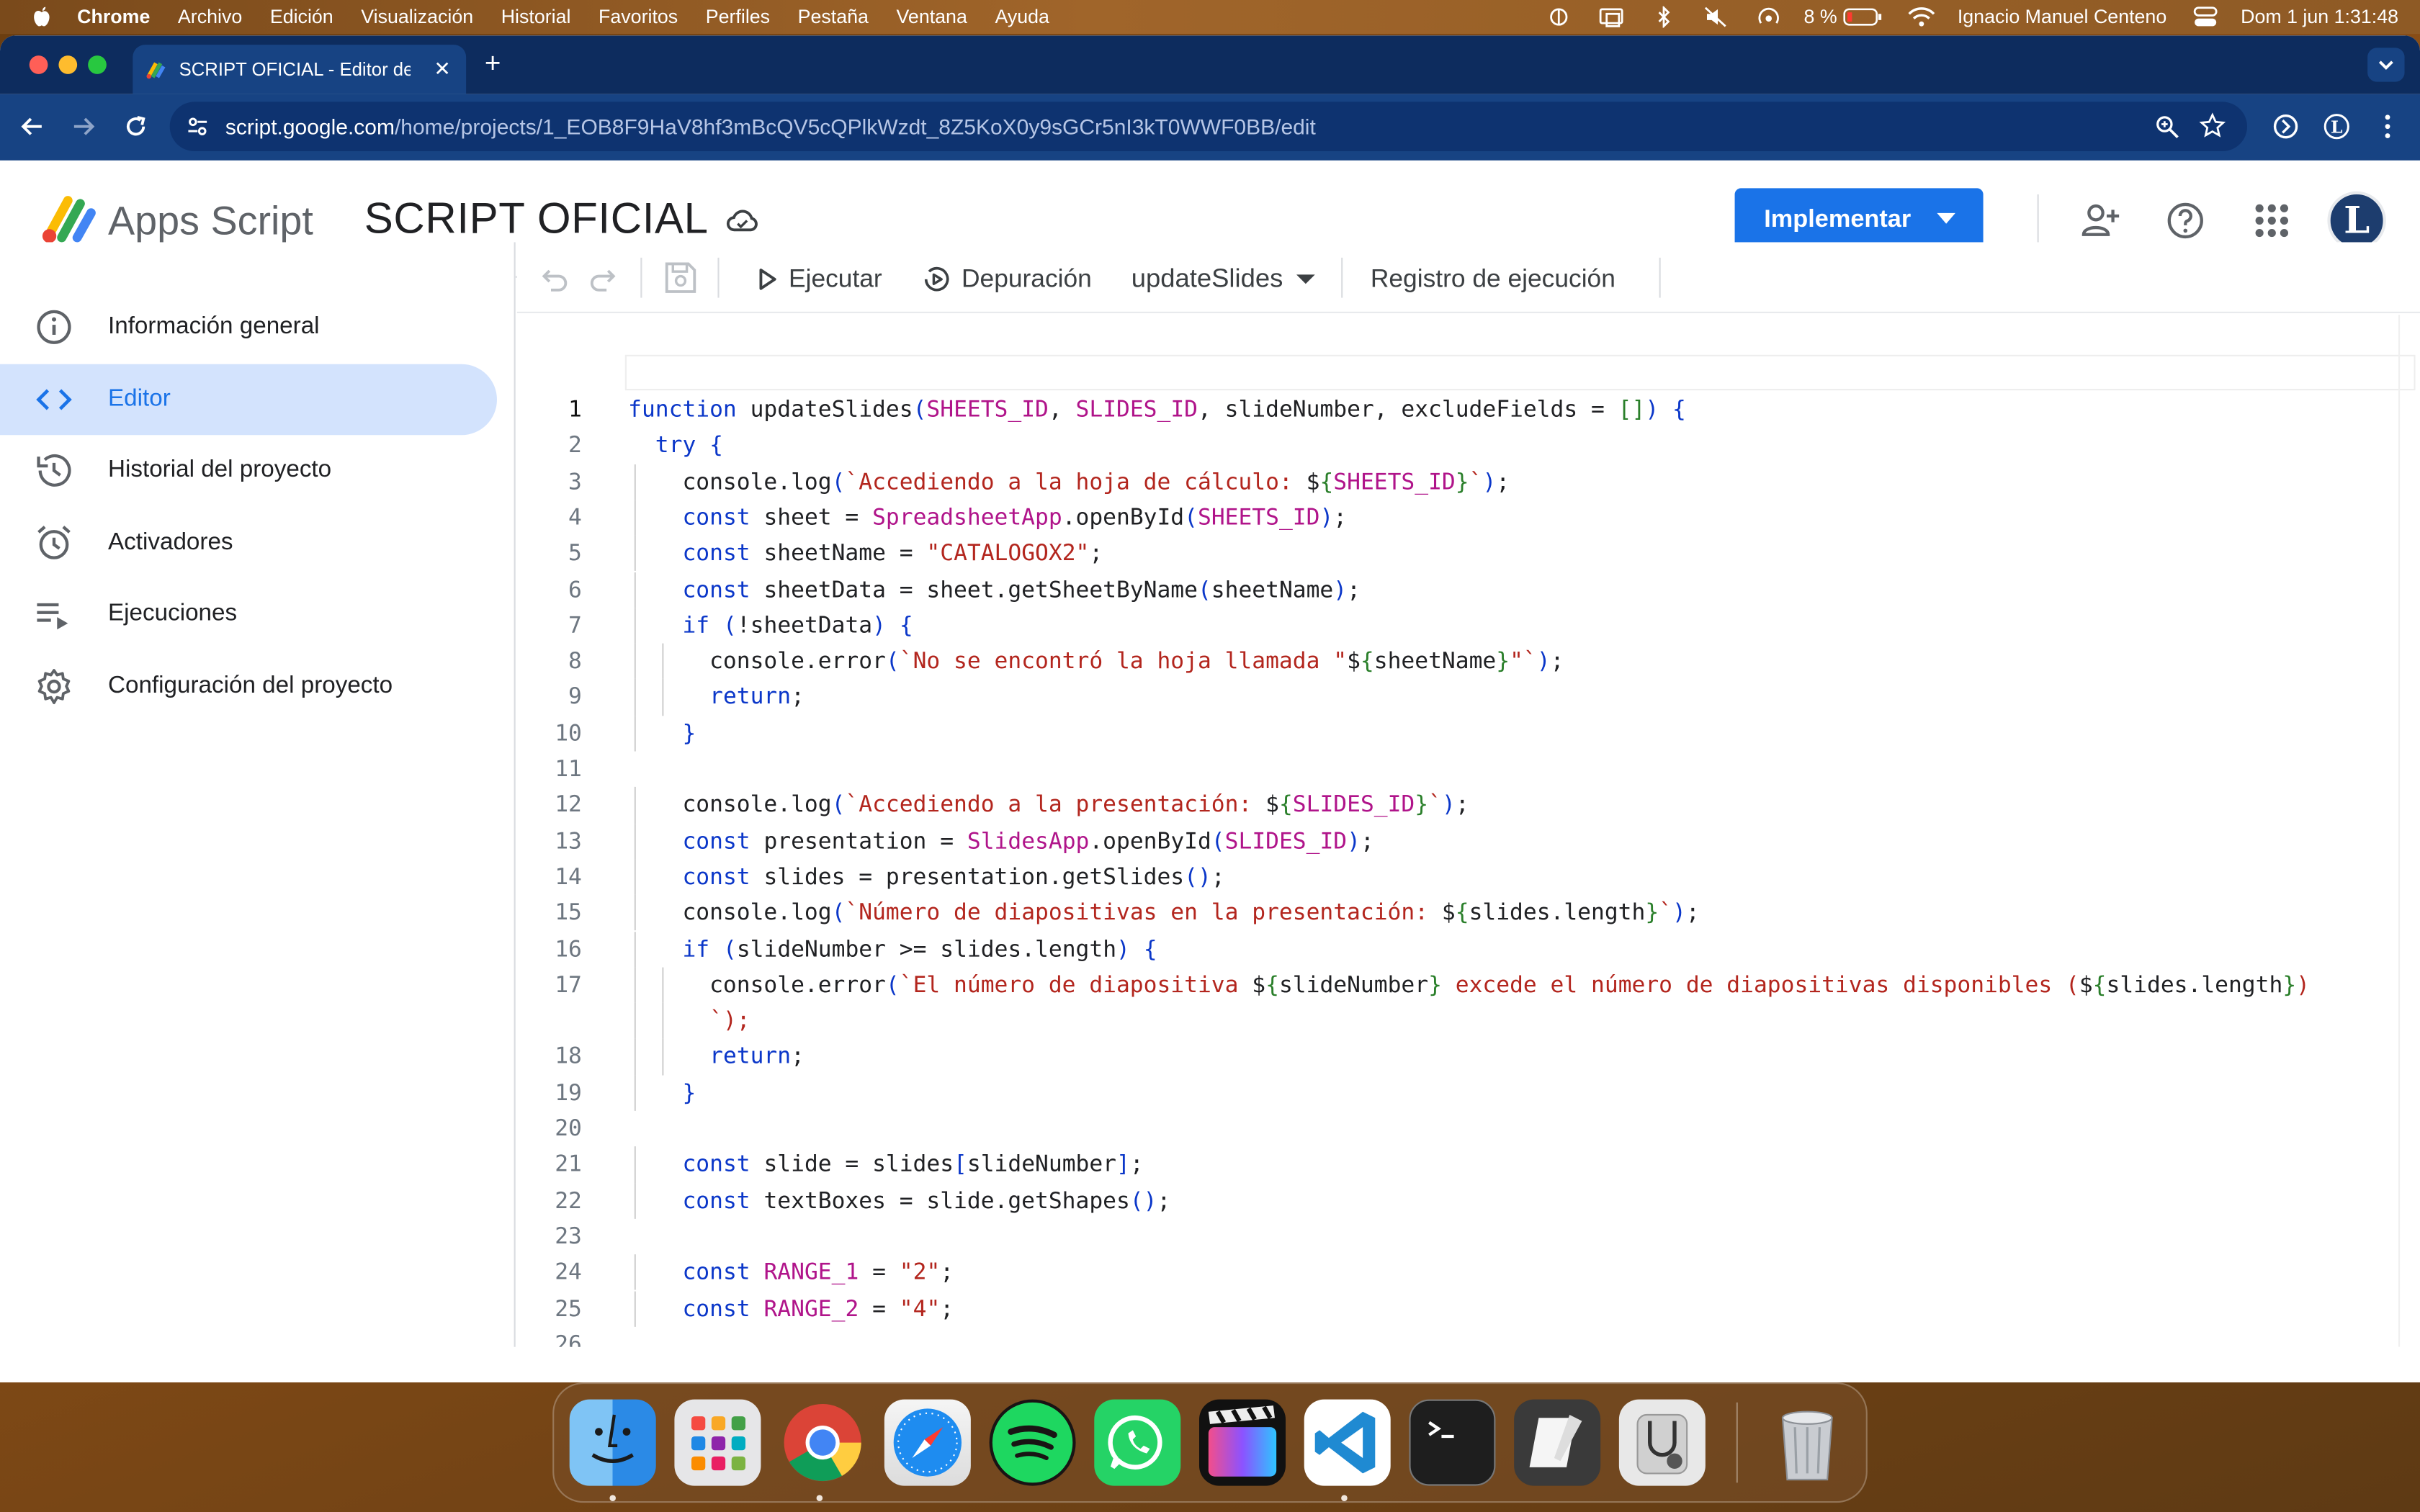  I want to click on profile-extension-icon: L, so click(2337, 126).